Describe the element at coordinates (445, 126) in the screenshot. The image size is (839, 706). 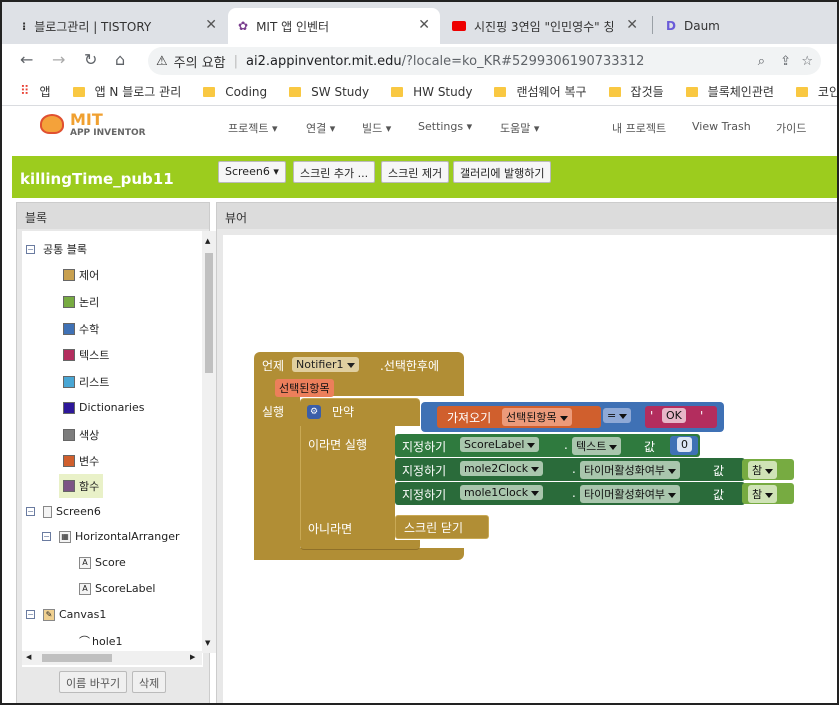
I see `menu-settings: Settings ▾` at that location.